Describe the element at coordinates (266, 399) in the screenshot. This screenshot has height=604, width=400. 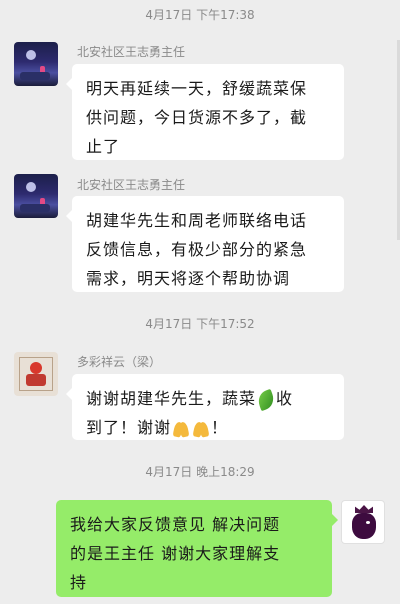
I see `leafy-green-emoji` at that location.